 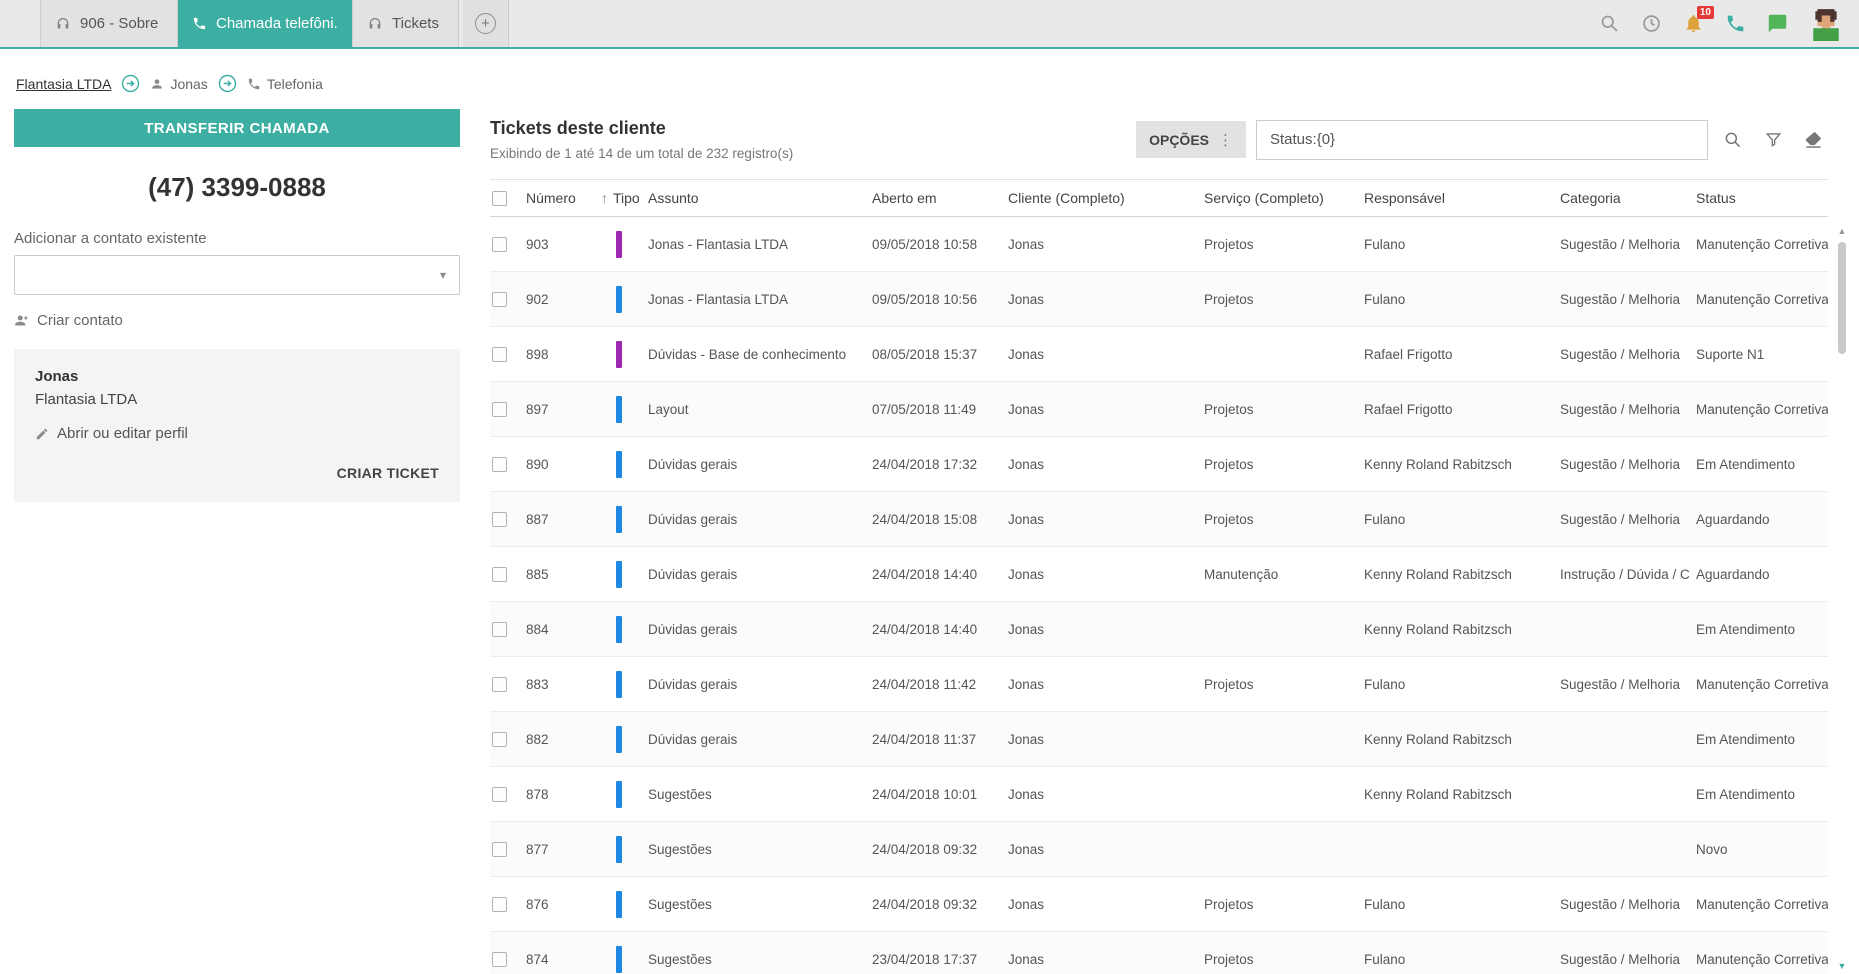 I want to click on column-header-categoria: Categoria, so click(x=1622, y=198).